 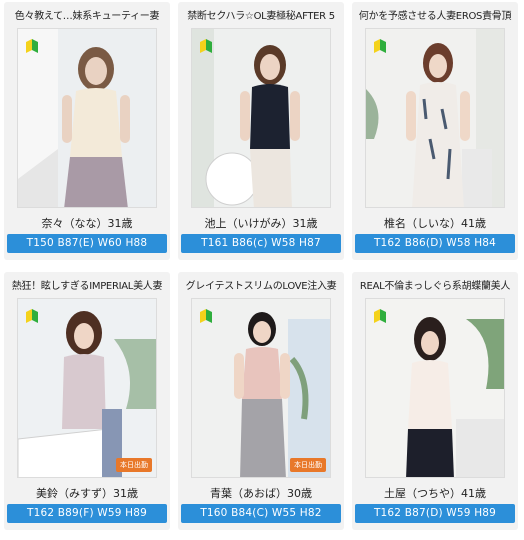 I want to click on profile-name: 池上（いけがみ）31歳, so click(x=261, y=223).